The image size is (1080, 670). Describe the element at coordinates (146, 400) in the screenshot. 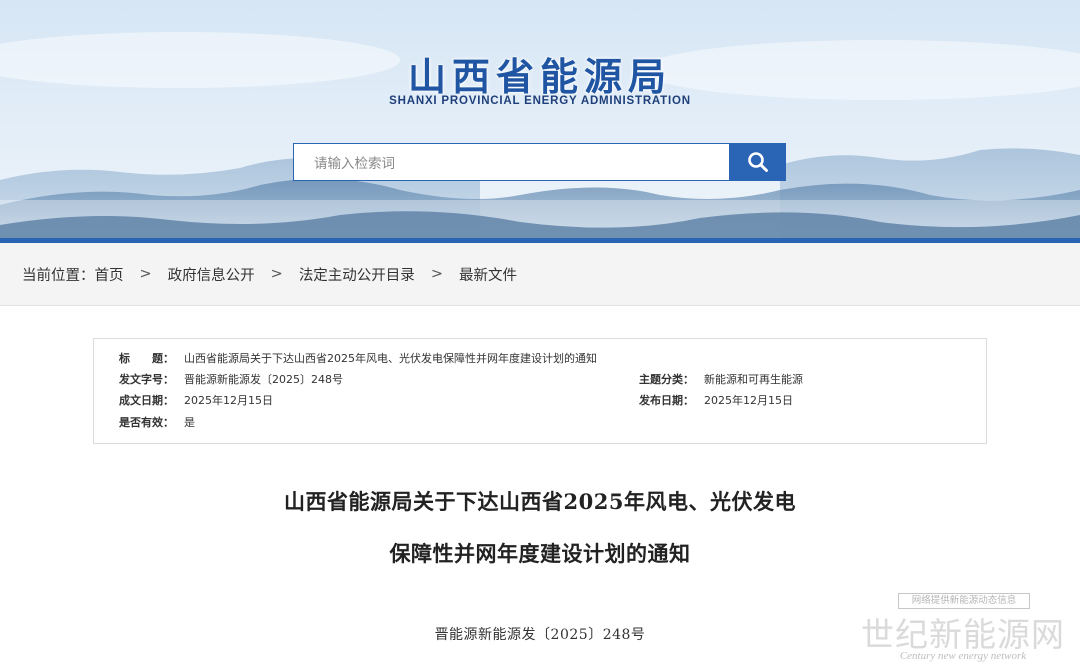

I see `meta-created-label: 成文日期：` at that location.